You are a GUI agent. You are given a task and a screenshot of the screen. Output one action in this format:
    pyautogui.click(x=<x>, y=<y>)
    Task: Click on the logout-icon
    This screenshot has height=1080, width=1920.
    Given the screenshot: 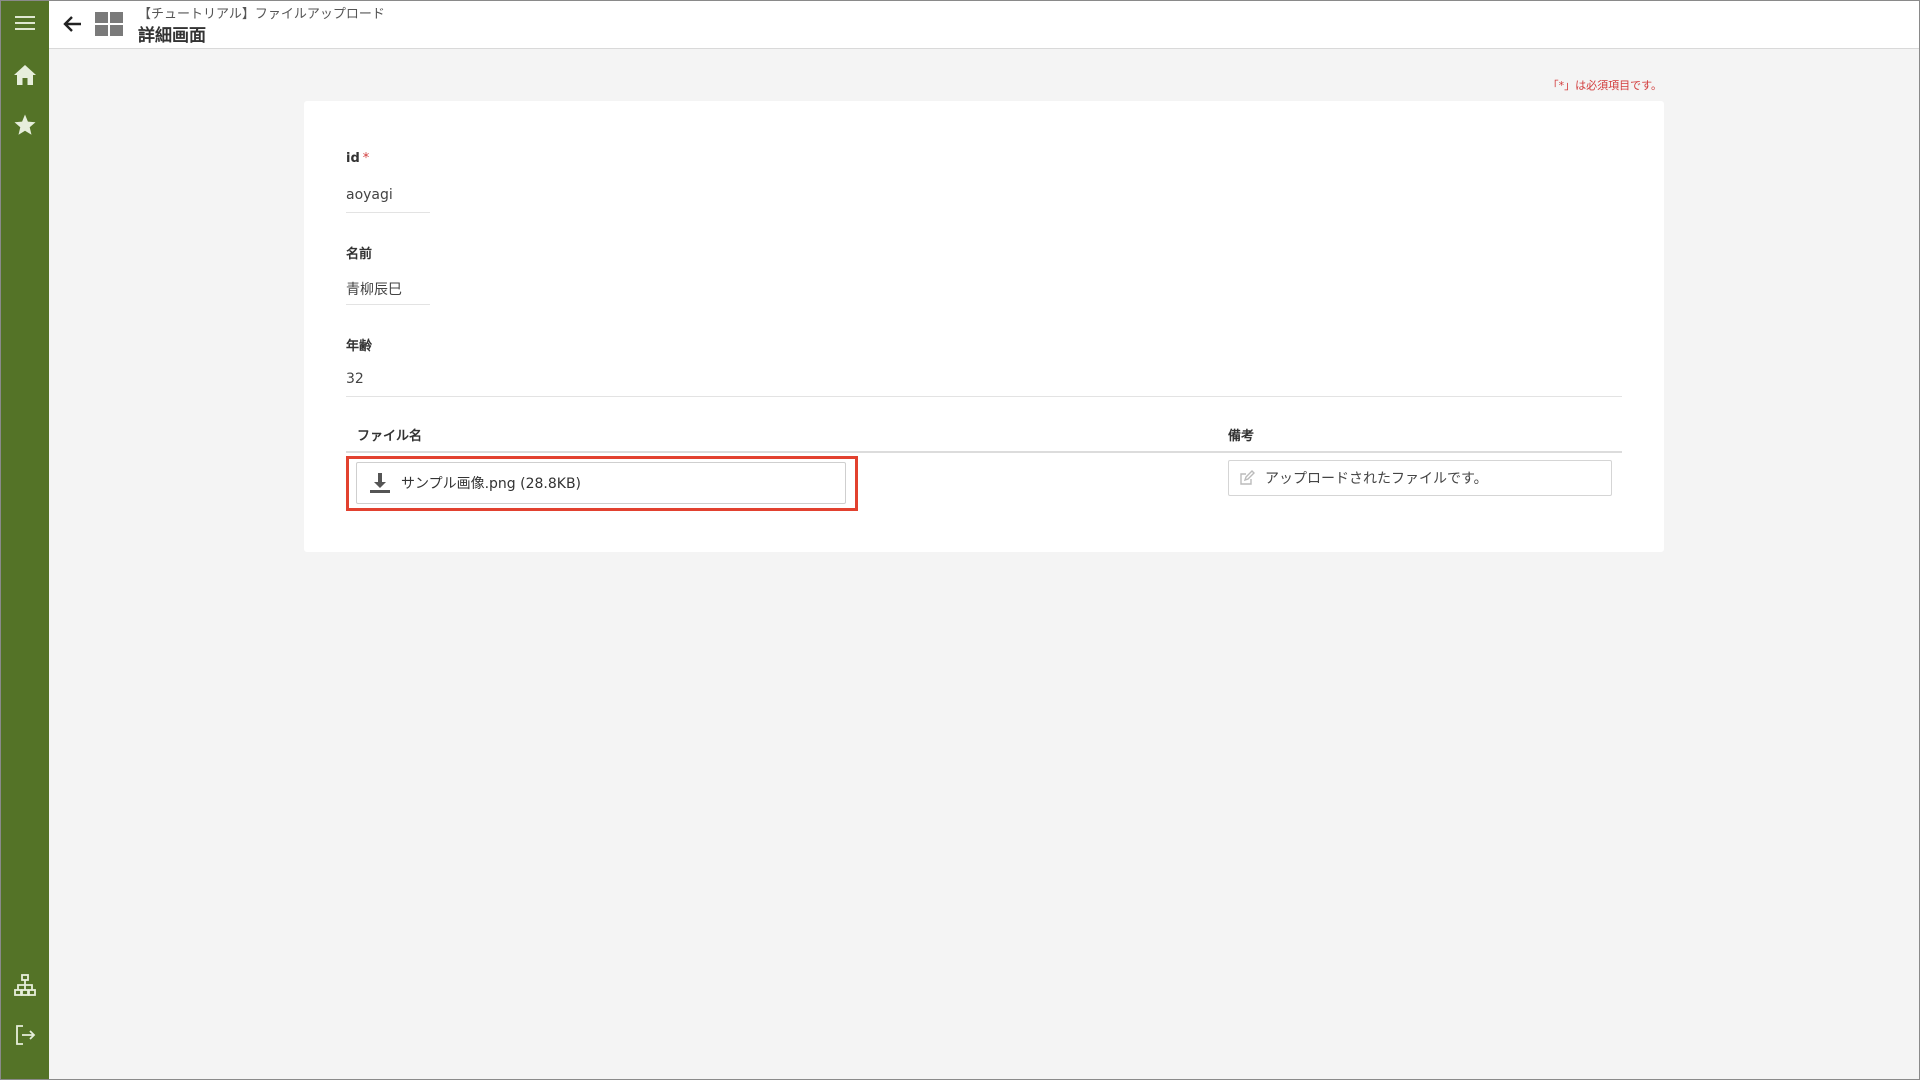 What is the action you would take?
    pyautogui.click(x=25, y=1035)
    